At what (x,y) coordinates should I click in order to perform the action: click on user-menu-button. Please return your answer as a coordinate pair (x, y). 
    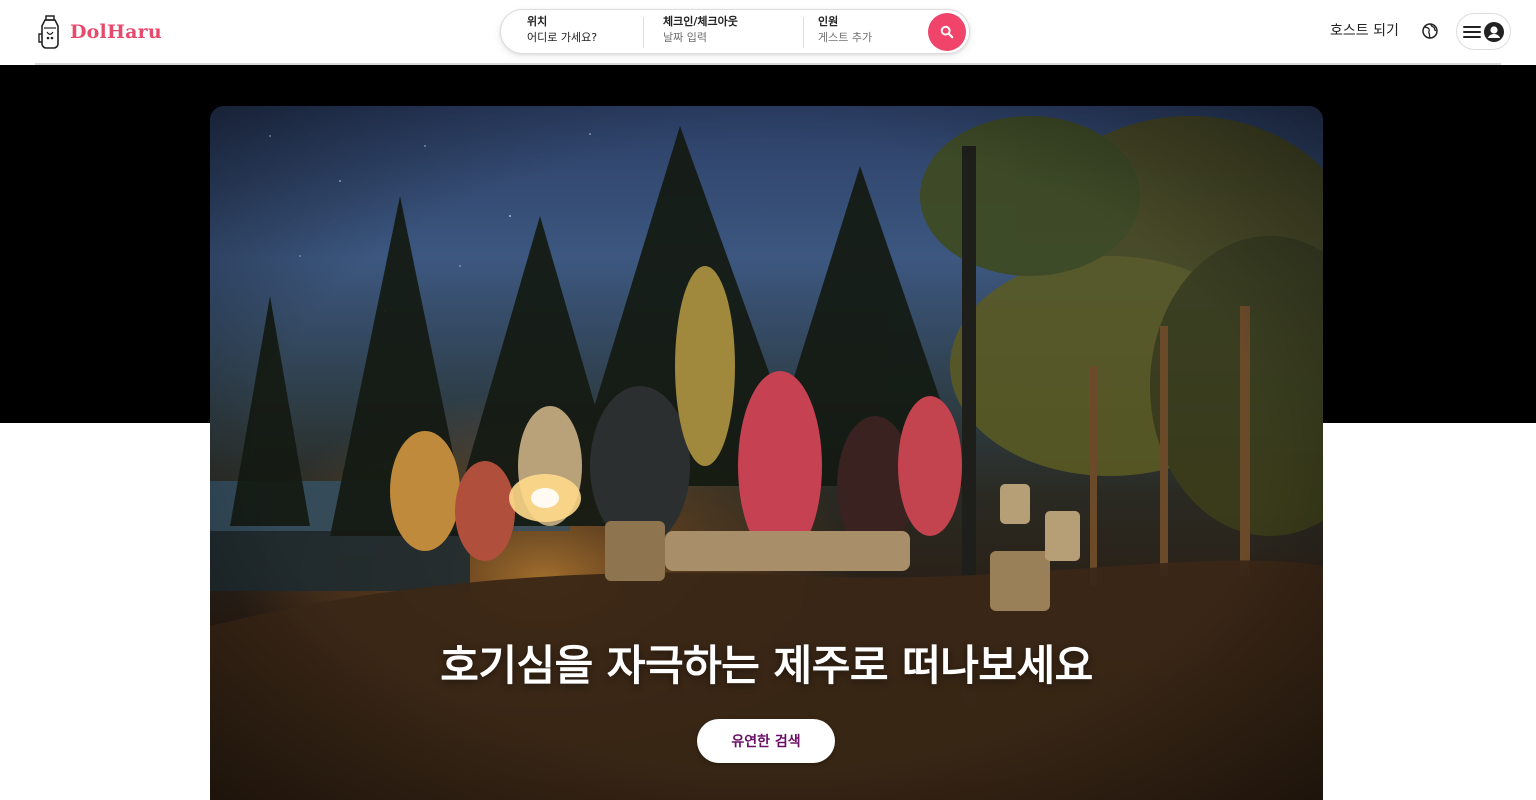
    Looking at the image, I should click on (1483, 31).